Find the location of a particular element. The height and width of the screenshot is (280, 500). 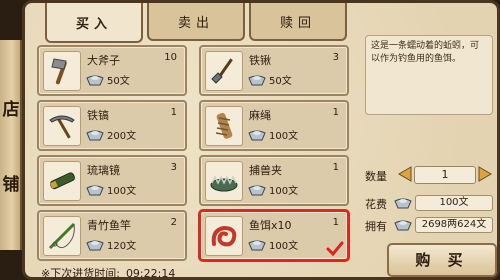

cost-label: 花费 is located at coordinates (376, 204).